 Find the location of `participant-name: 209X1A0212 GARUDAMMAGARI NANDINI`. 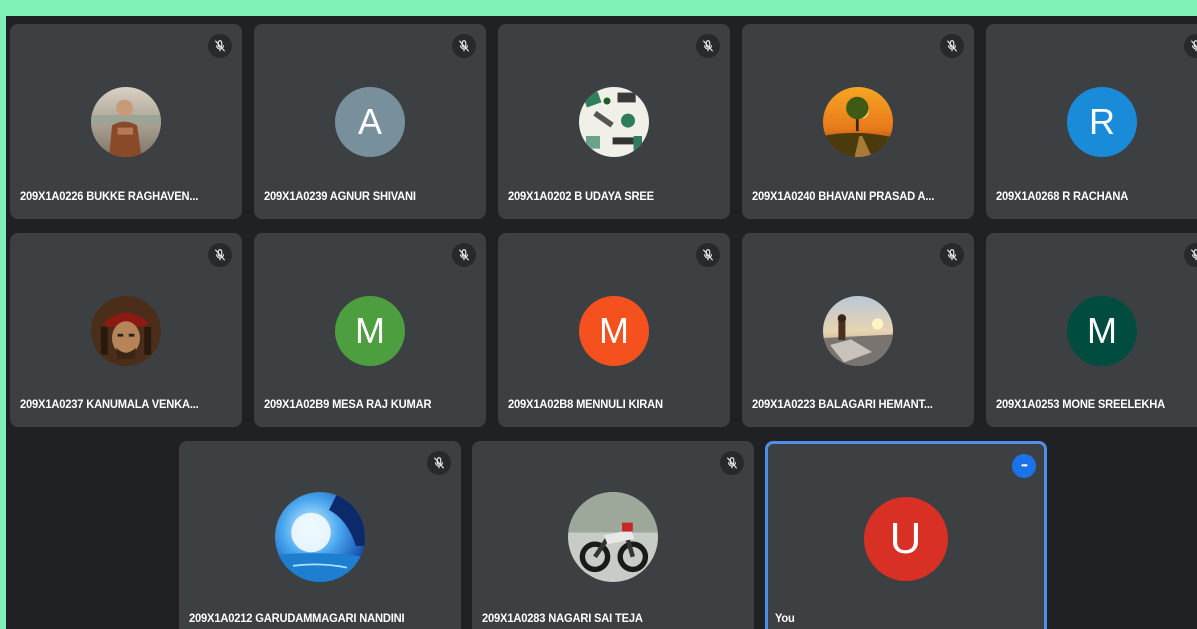

participant-name: 209X1A0212 GARUDAMMAGARI NANDINI is located at coordinates (297, 618).